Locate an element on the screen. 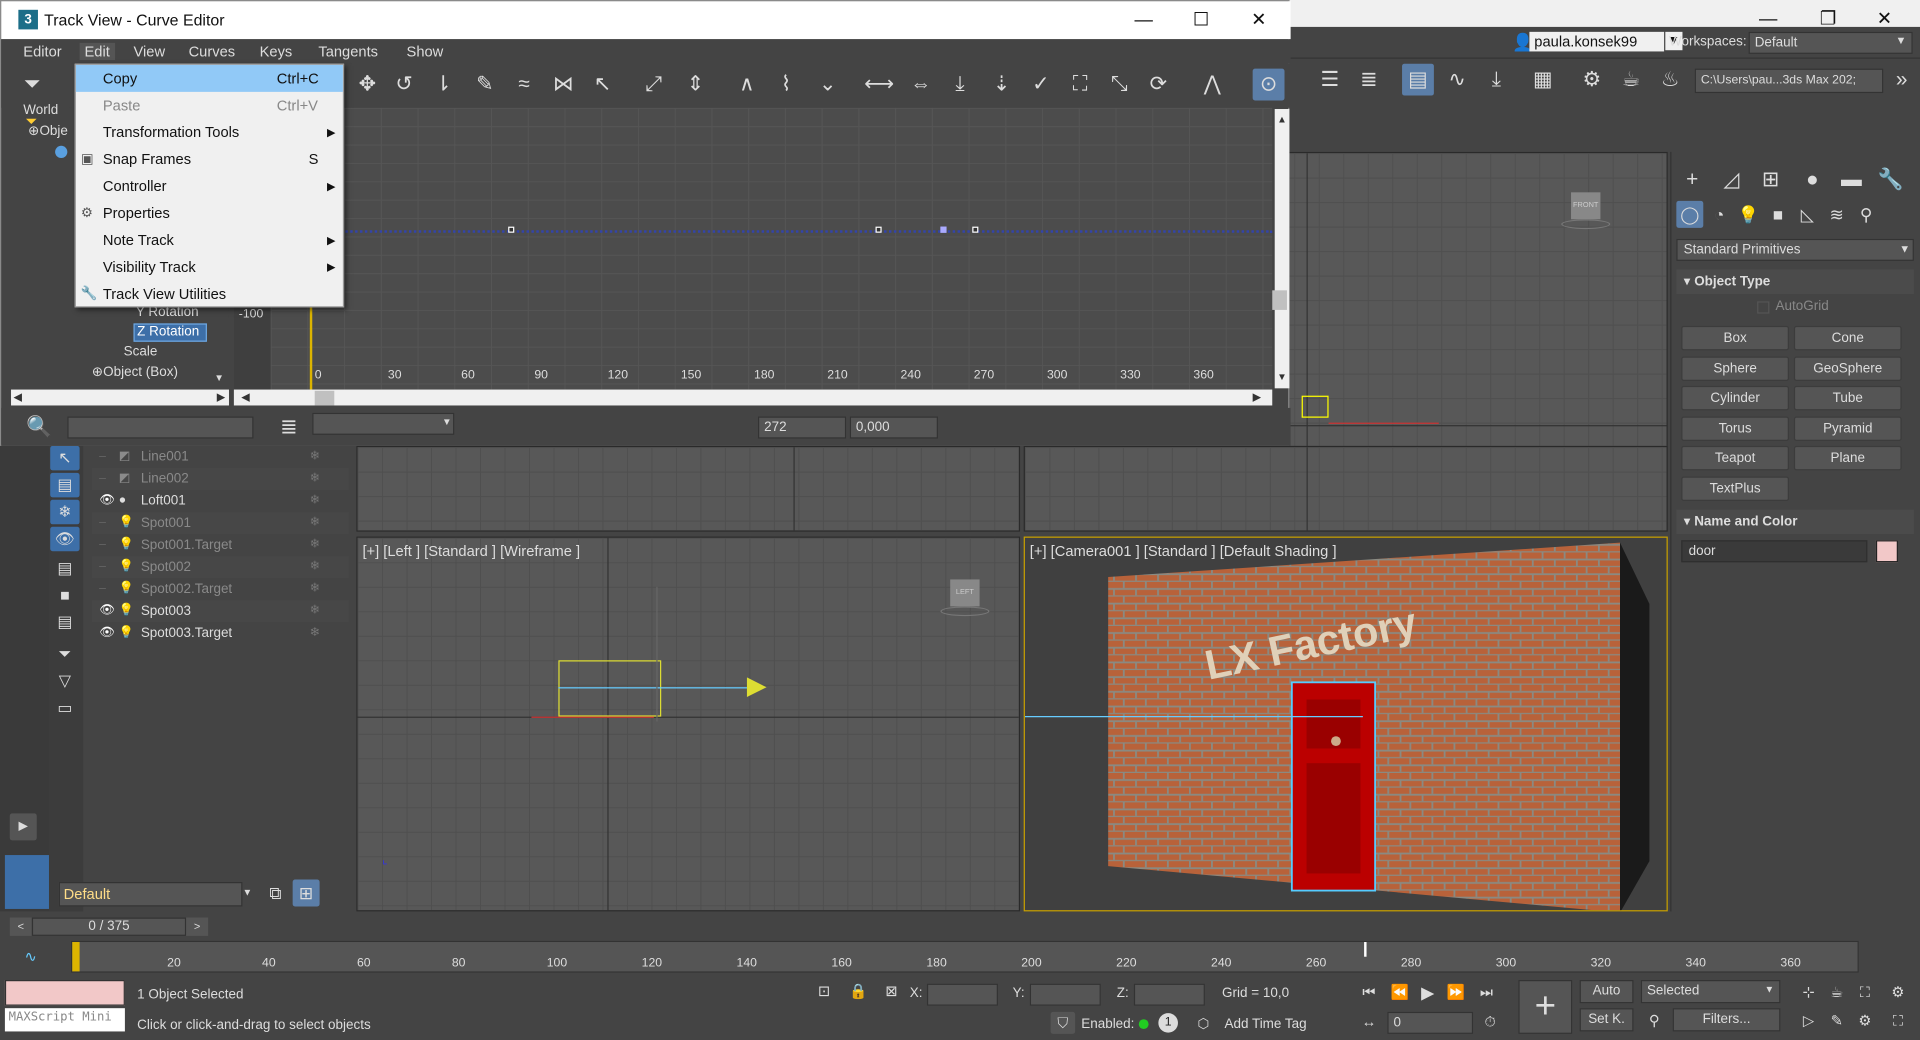  track-view-close-button: ✕ is located at coordinates (1259, 20).